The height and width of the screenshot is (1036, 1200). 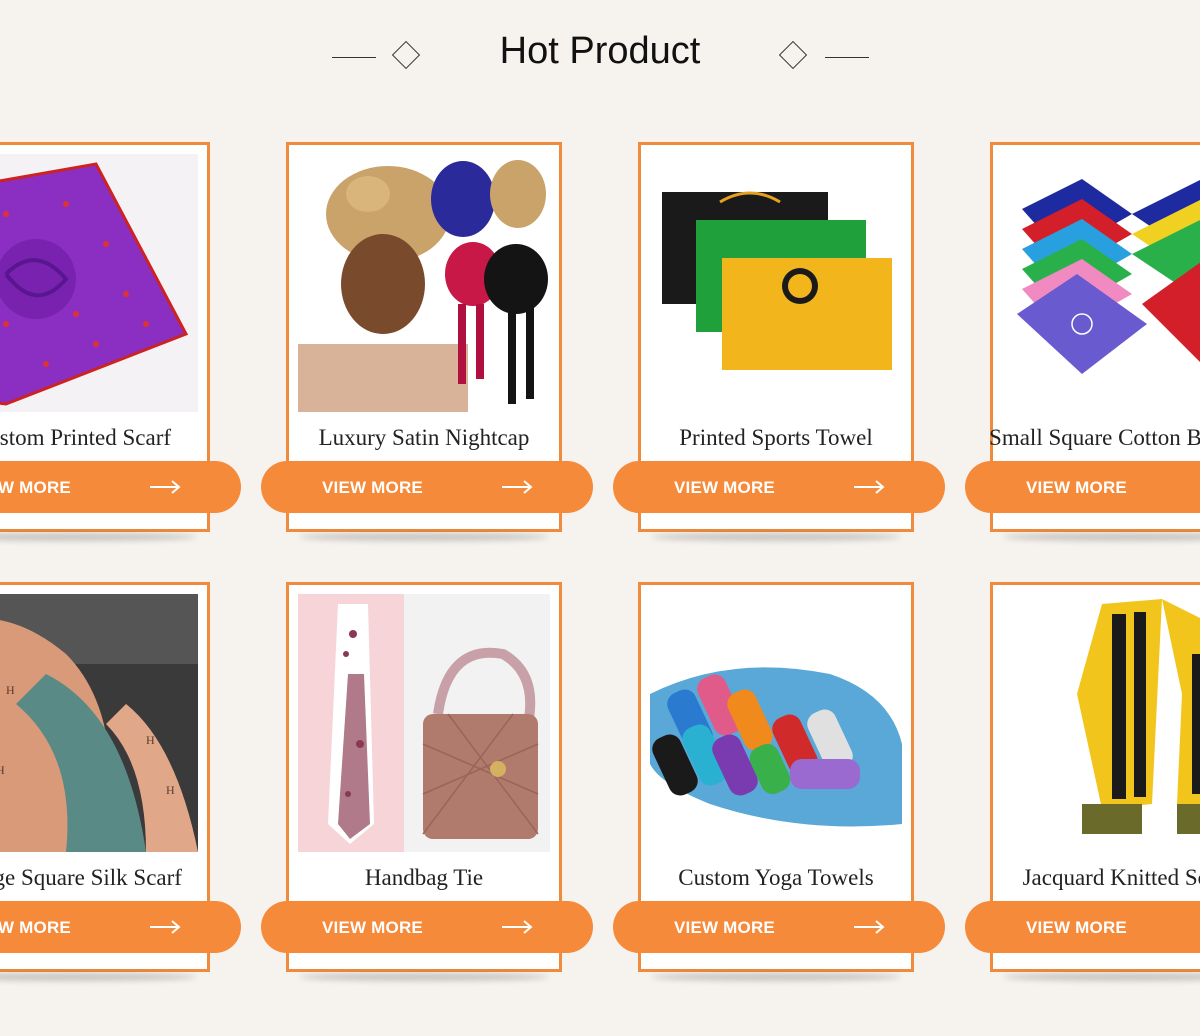 What do you see at coordinates (99, 723) in the screenshot?
I see `product-image-silk-scarf: HHH HHH` at bounding box center [99, 723].